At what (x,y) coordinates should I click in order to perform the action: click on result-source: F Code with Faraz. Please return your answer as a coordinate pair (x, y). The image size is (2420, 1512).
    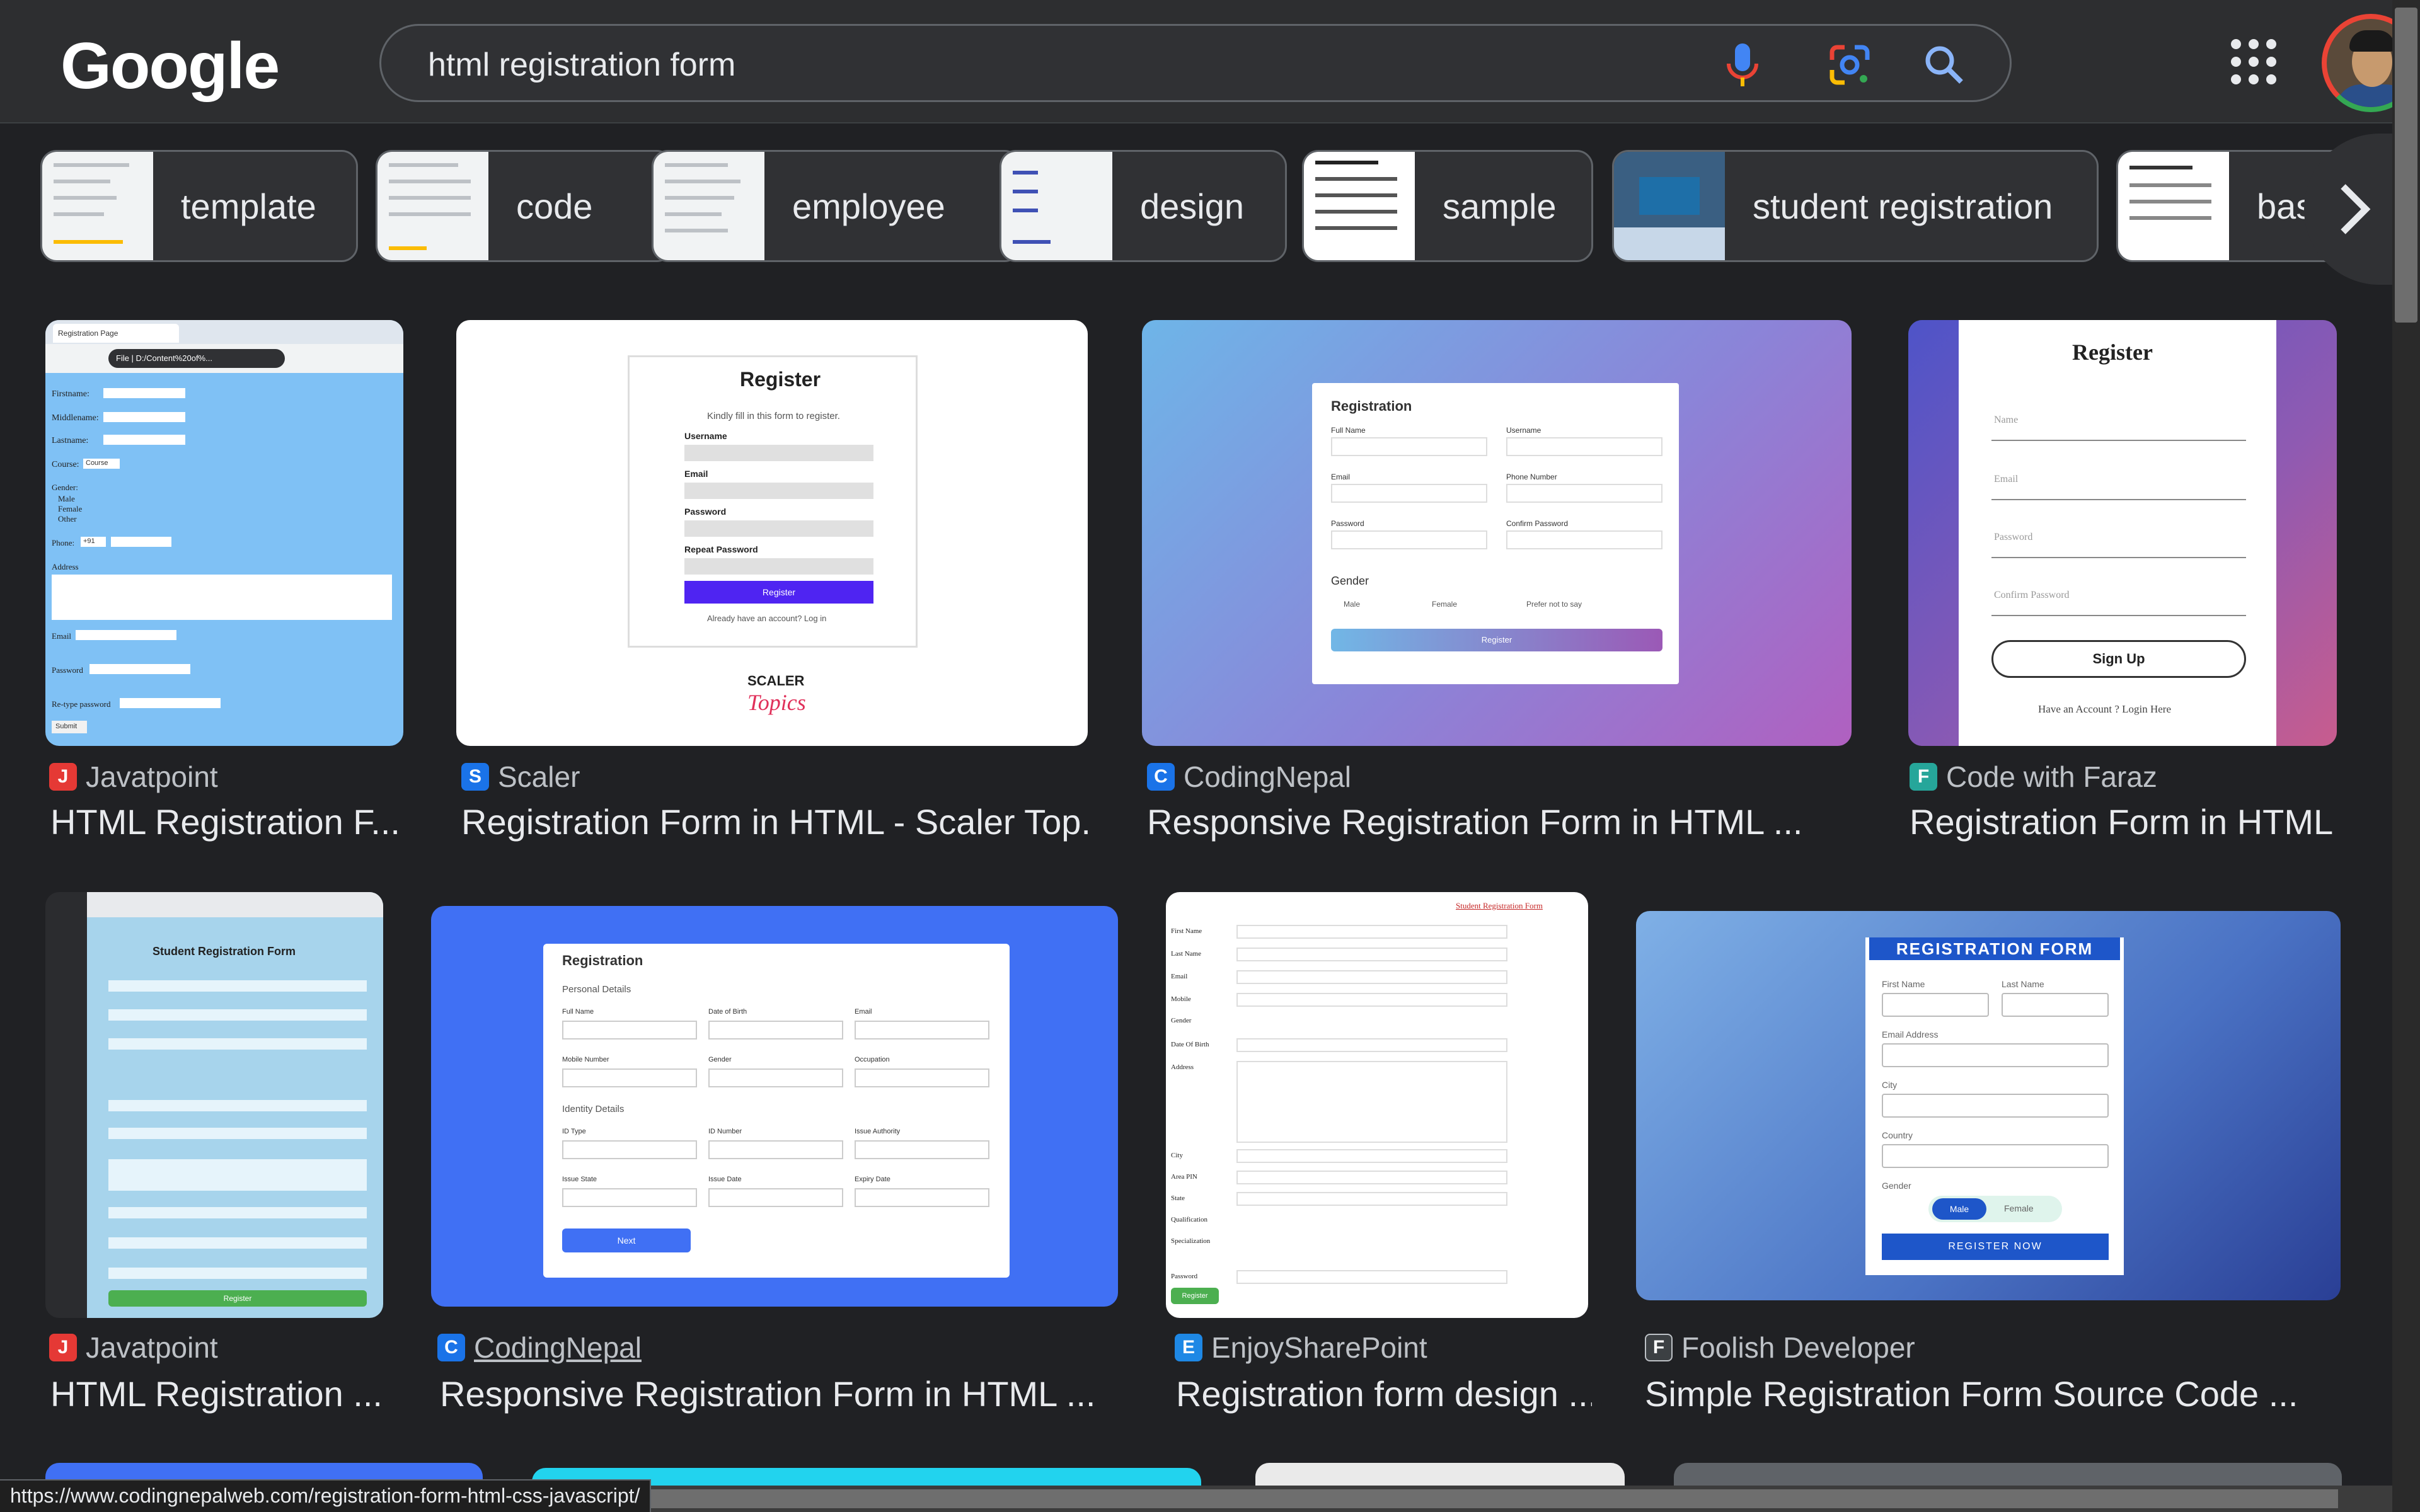
    Looking at the image, I should click on (2033, 777).